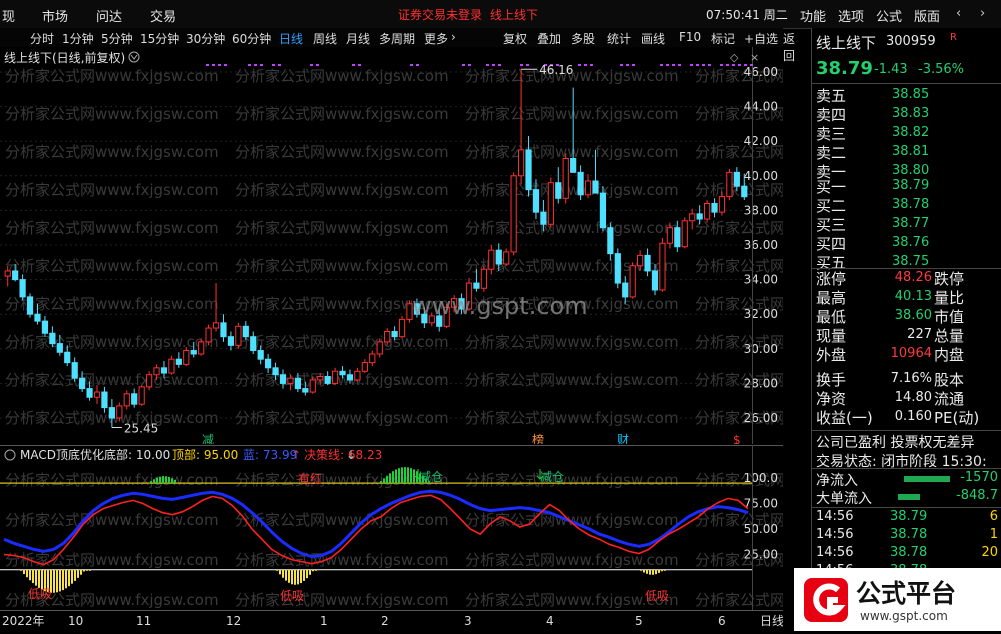 This screenshot has width=1001, height=634. Describe the element at coordinates (958, 13) in the screenshot. I see `chevron-left-icon: ‹` at that location.